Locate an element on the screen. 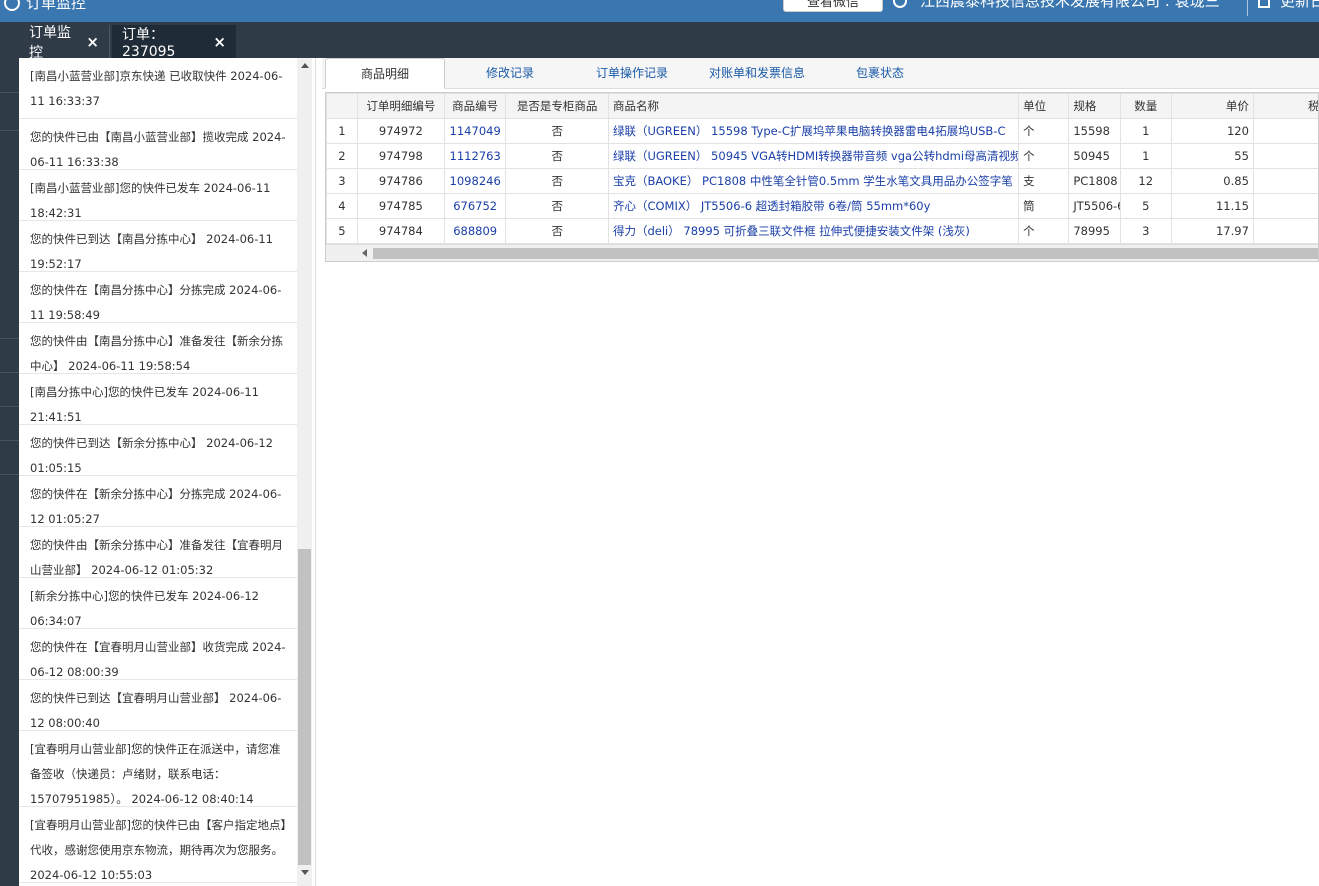 This screenshot has width=1319, height=886. tab-order-monitor: 订单监控 × is located at coordinates (64, 43).